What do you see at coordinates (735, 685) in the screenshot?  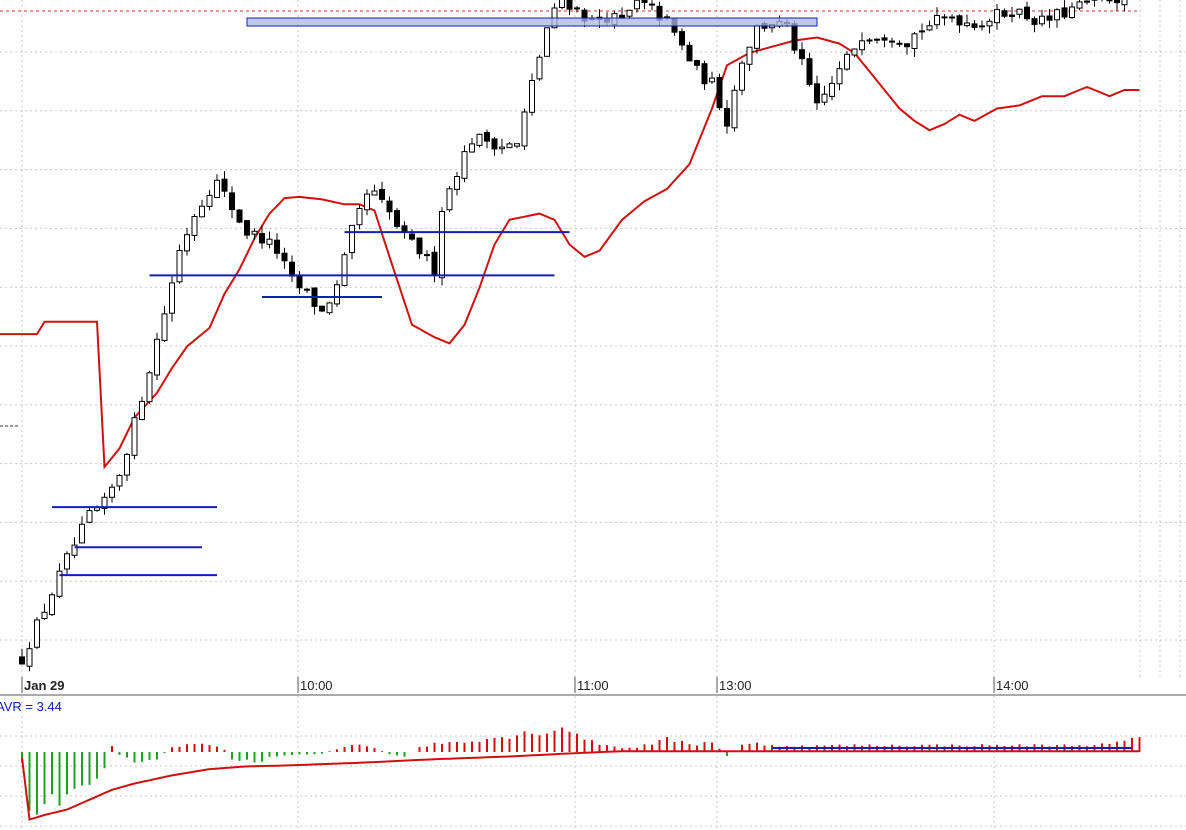 I see `x-tick-label: 13:00` at bounding box center [735, 685].